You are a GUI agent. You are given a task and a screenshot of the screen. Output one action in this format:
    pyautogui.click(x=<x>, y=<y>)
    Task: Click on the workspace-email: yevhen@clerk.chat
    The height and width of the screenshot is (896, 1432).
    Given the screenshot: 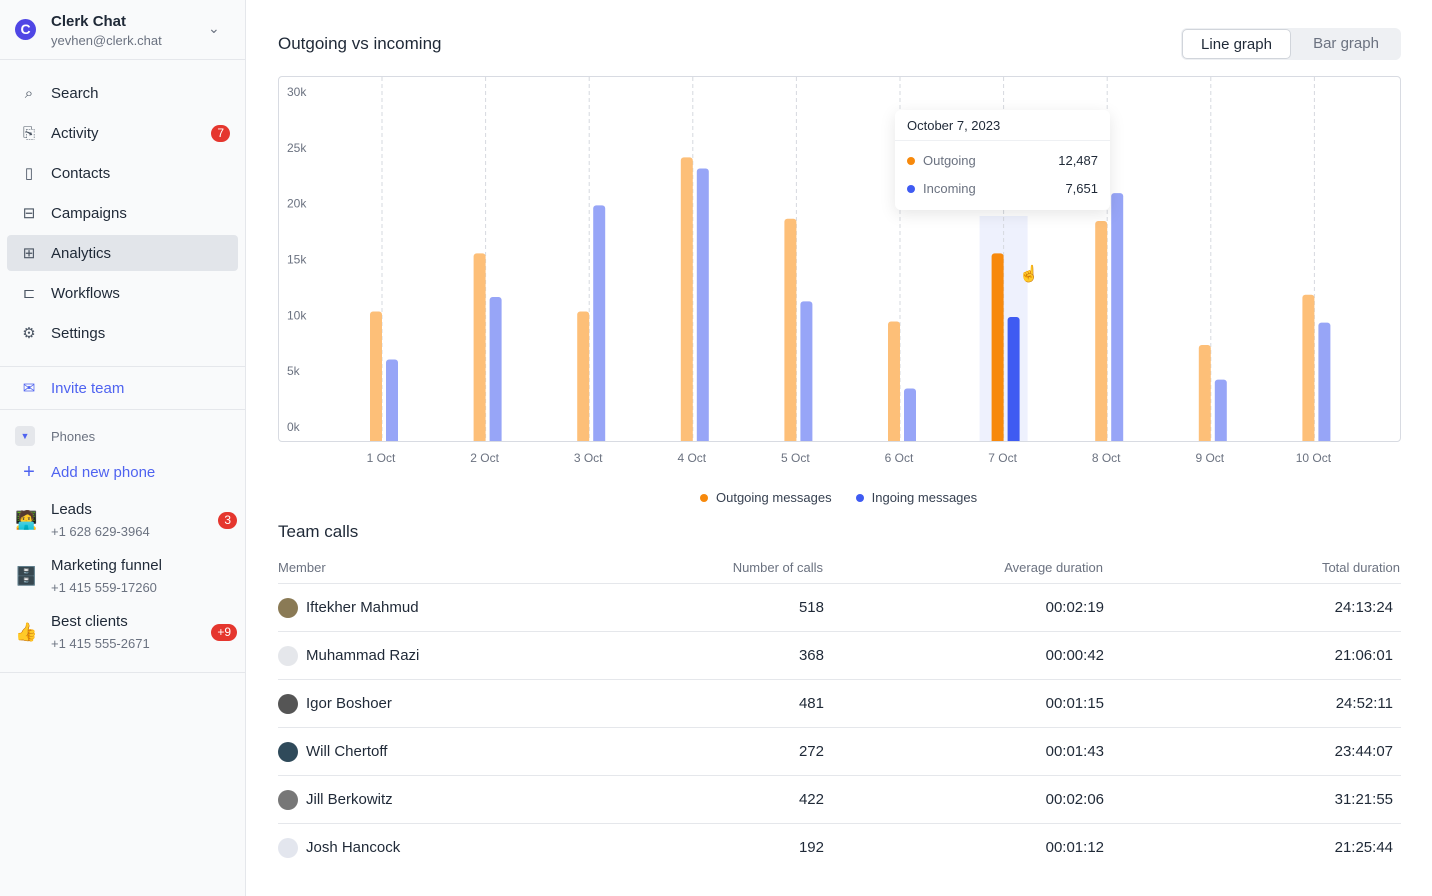 What is the action you would take?
    pyautogui.click(x=106, y=40)
    